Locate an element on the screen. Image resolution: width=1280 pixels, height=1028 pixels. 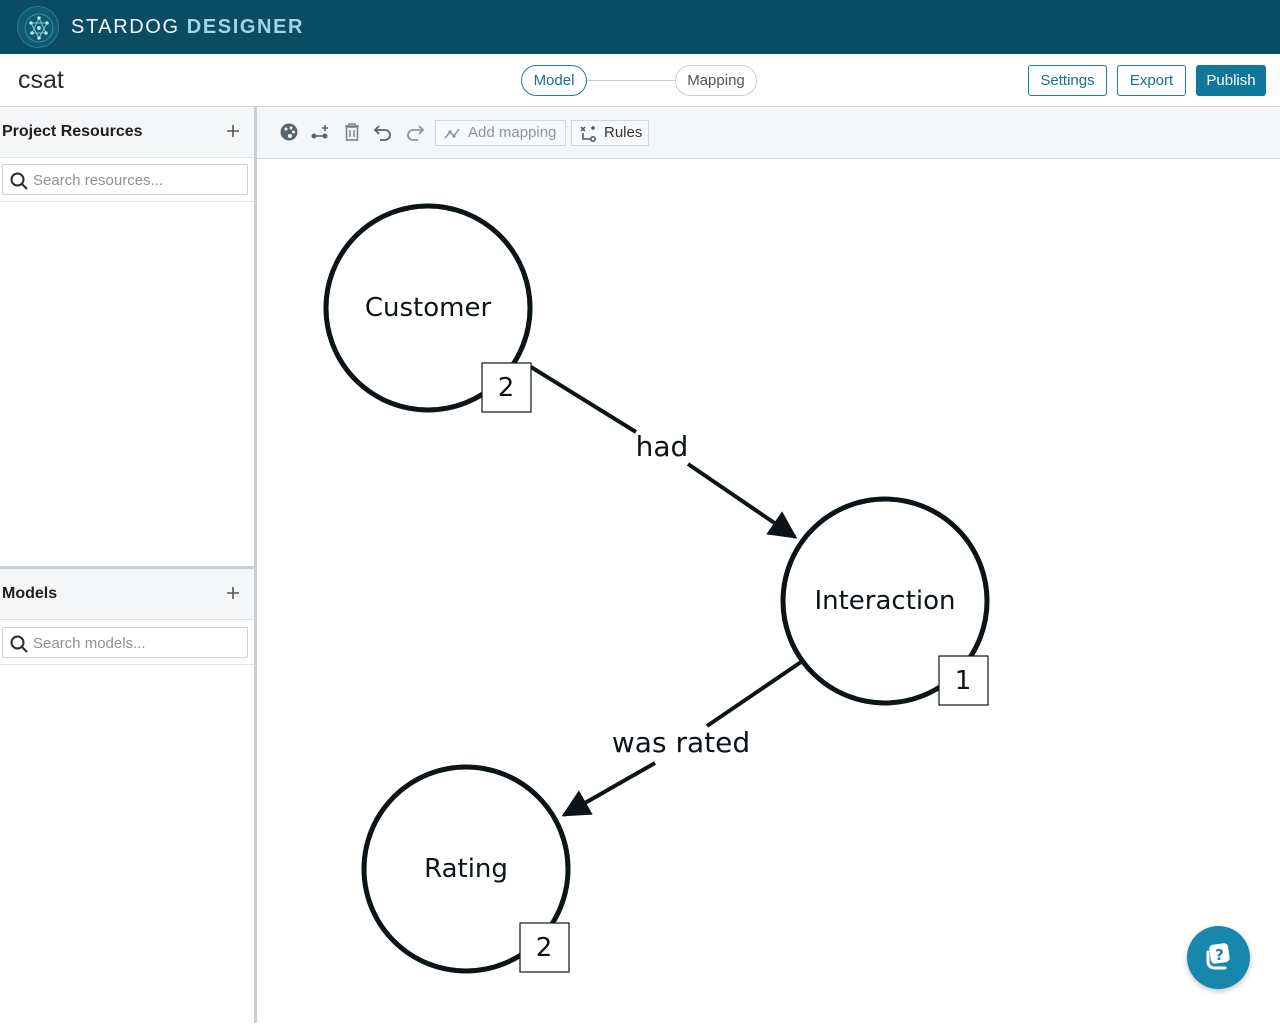
node-count-customer: 2 is located at coordinates (506, 388).